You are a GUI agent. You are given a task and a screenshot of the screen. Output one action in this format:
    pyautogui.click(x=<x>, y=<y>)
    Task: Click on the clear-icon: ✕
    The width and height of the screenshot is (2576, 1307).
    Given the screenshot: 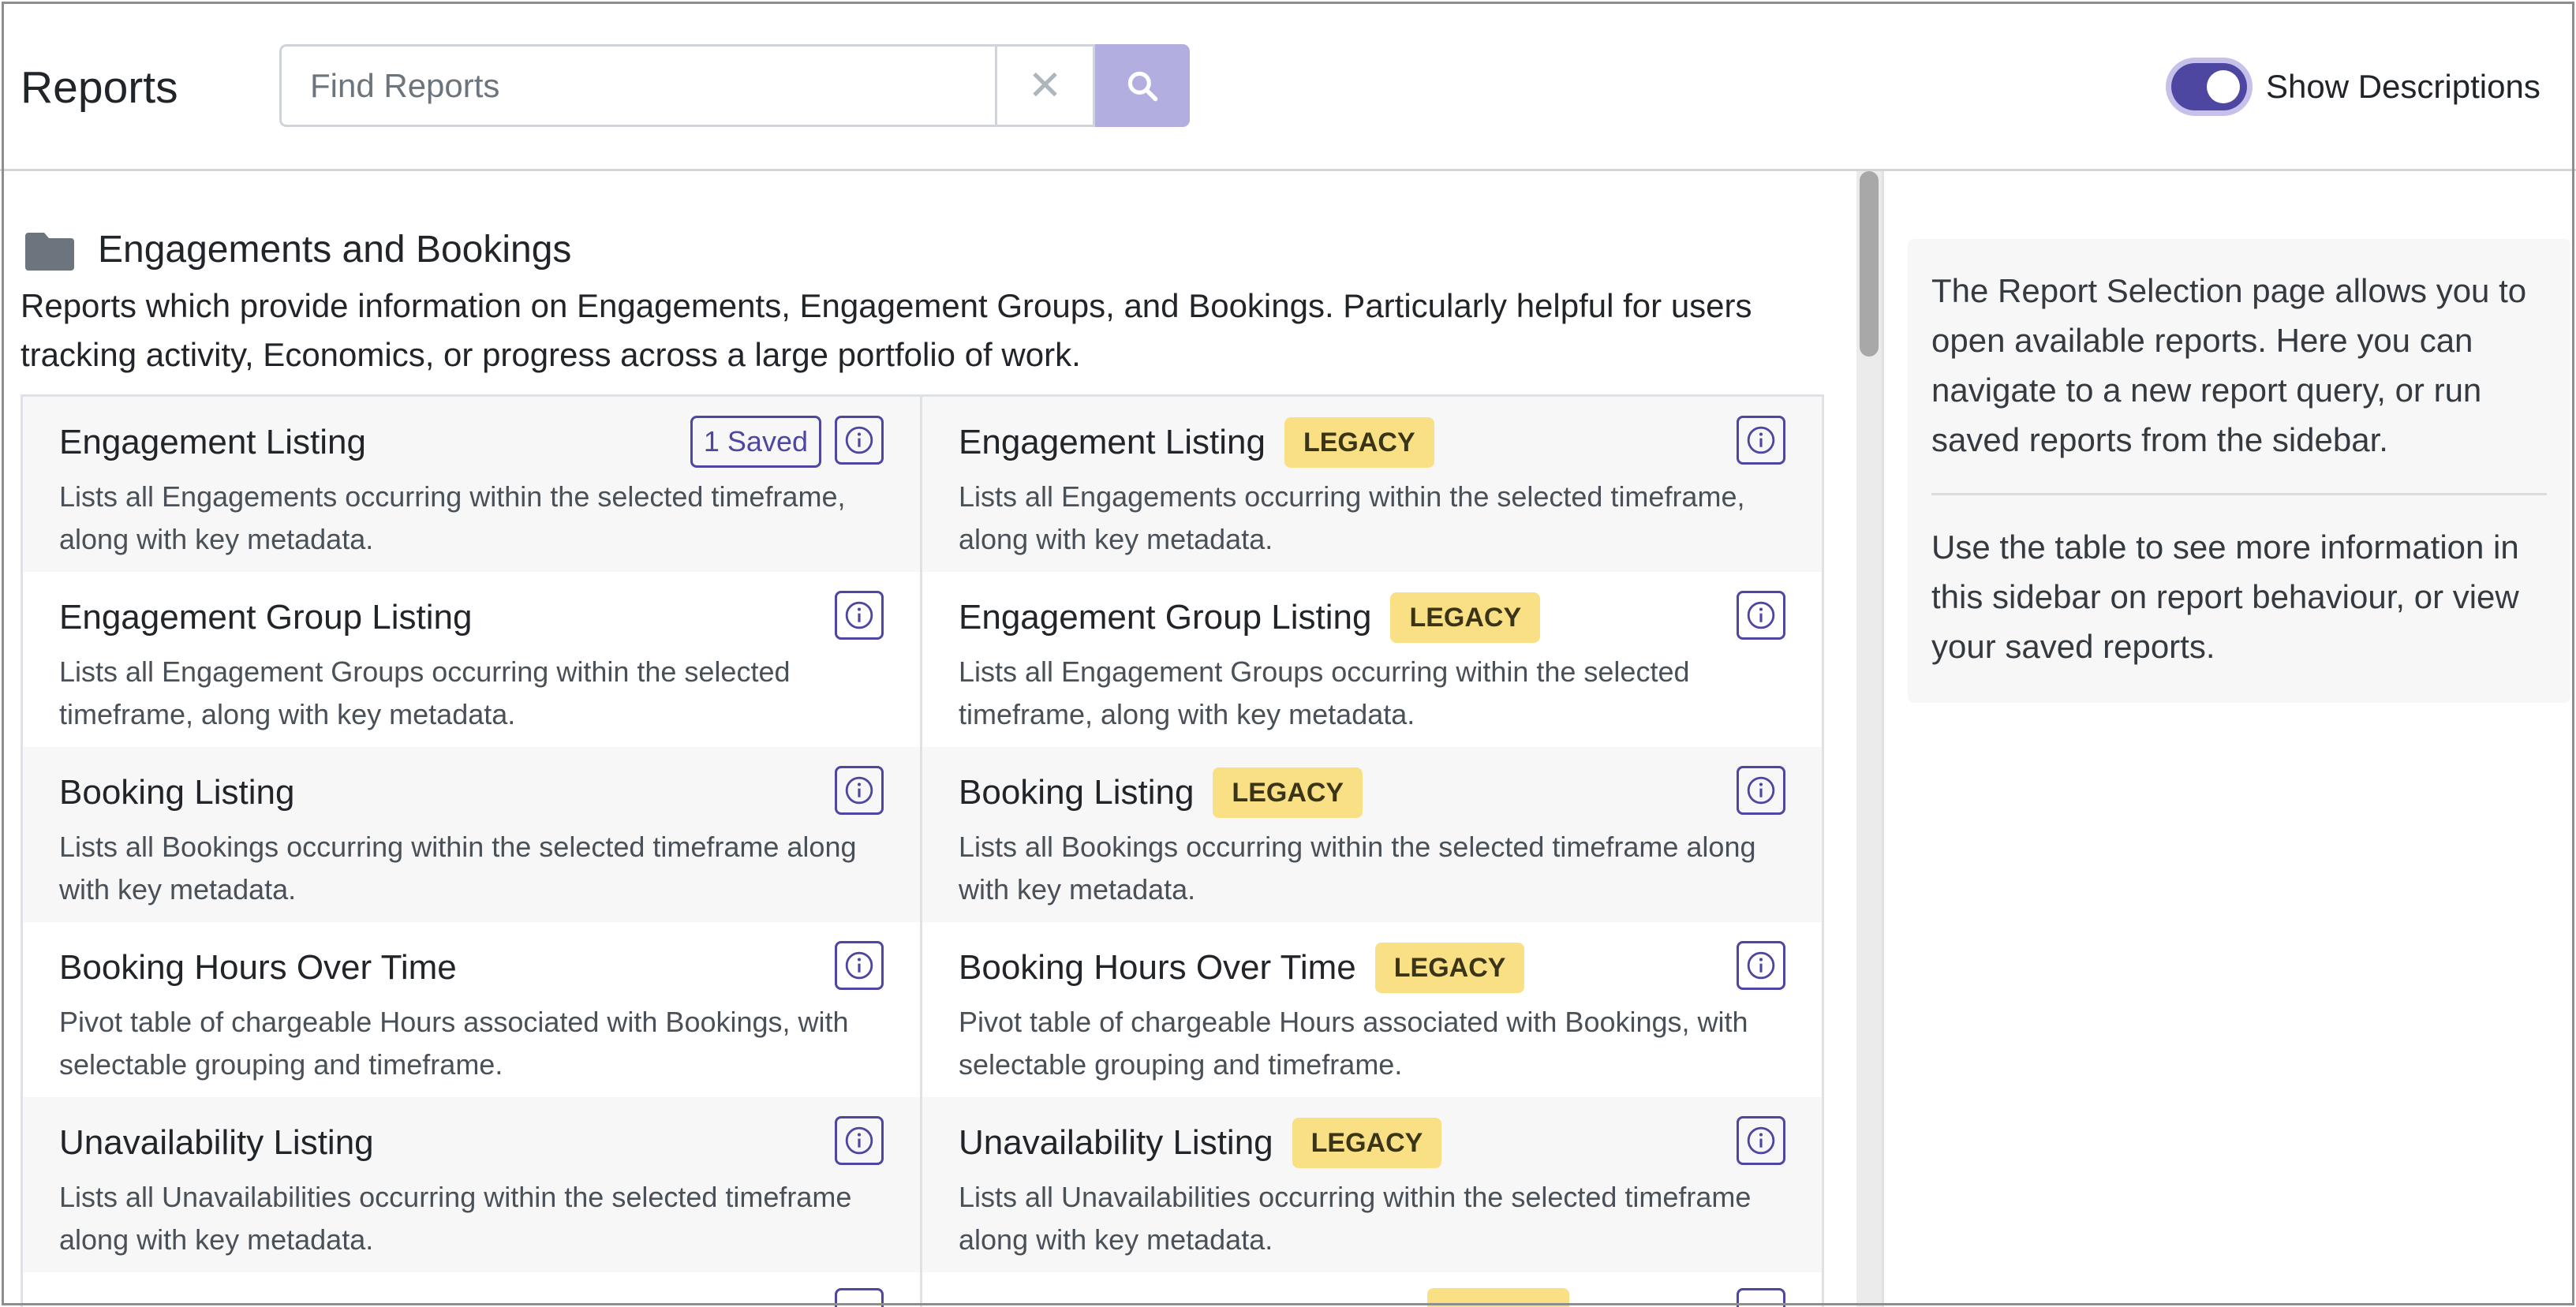 What is the action you would take?
    pyautogui.click(x=1045, y=86)
    